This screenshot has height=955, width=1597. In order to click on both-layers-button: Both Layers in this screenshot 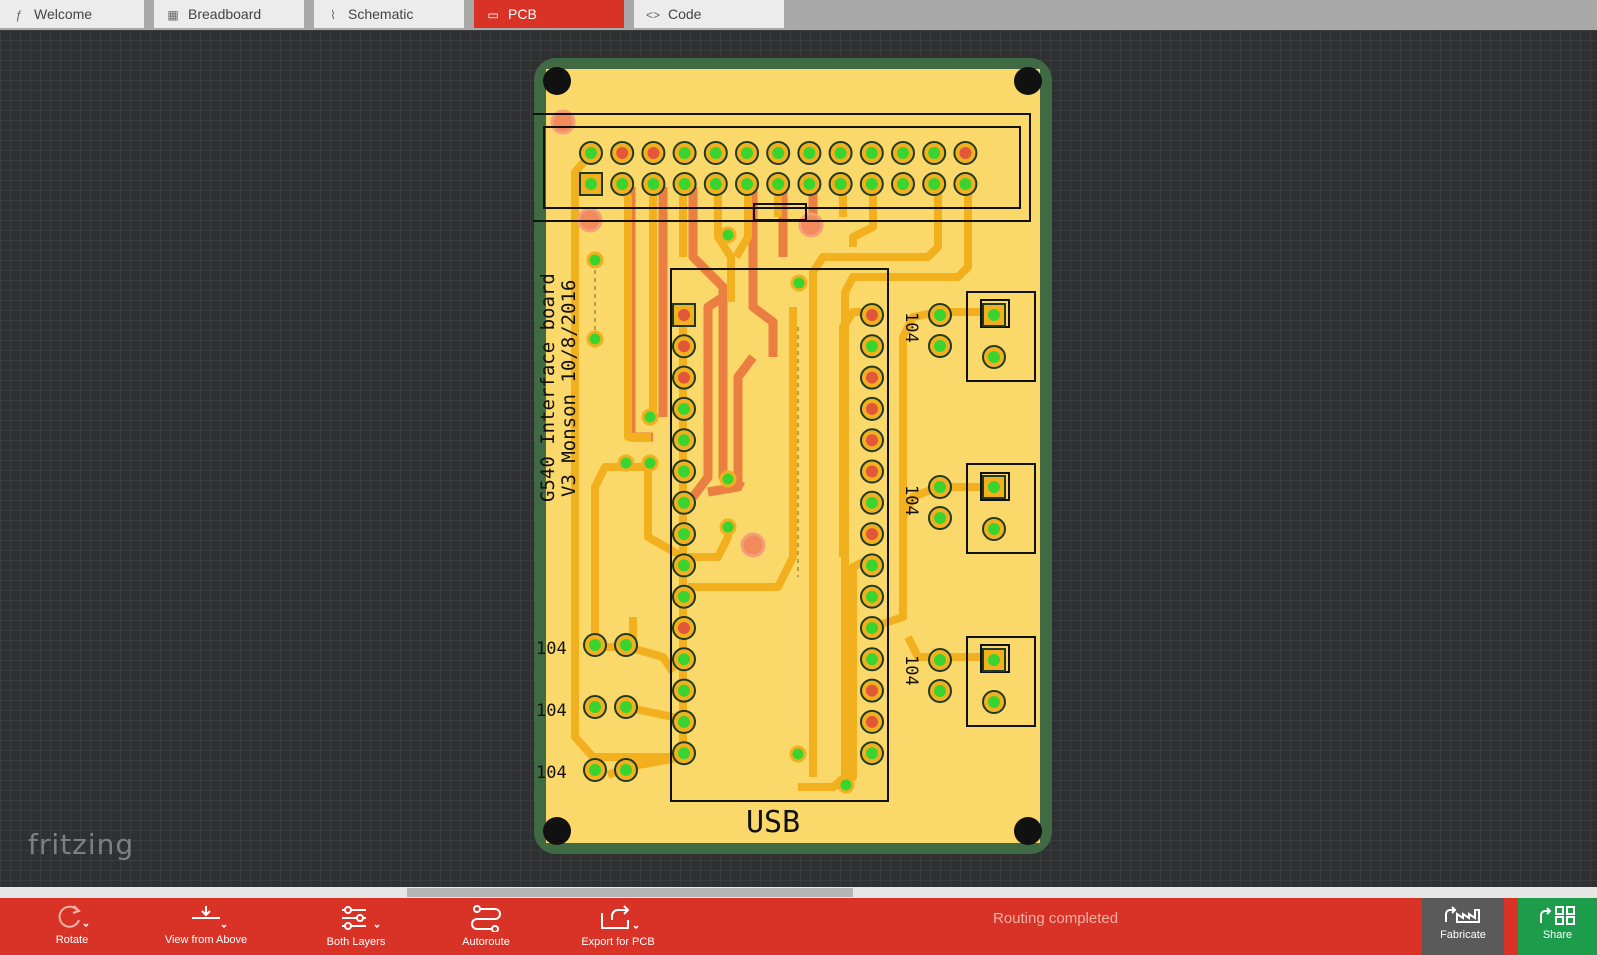, I will do `click(356, 926)`.